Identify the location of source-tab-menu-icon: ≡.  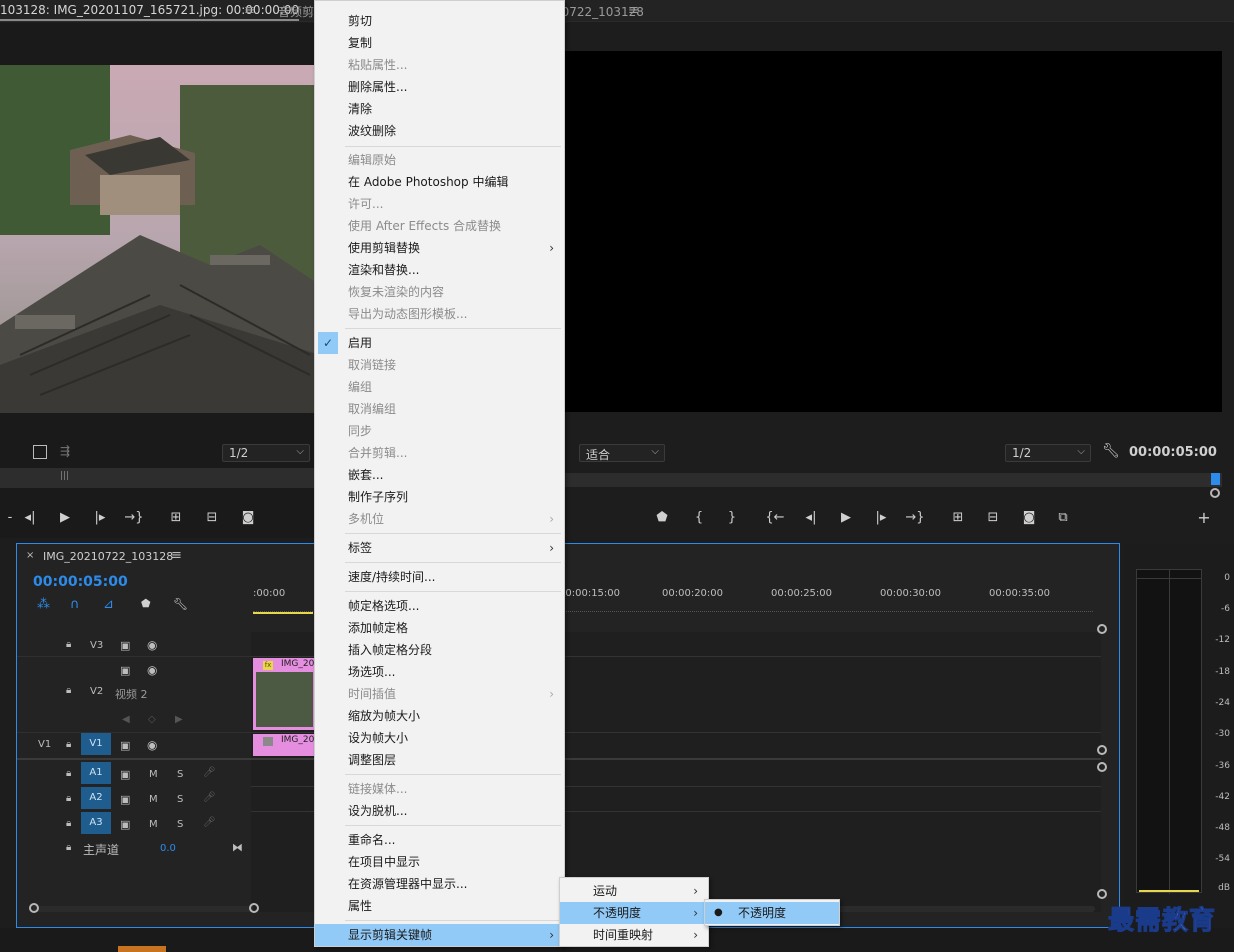
(249, 10).